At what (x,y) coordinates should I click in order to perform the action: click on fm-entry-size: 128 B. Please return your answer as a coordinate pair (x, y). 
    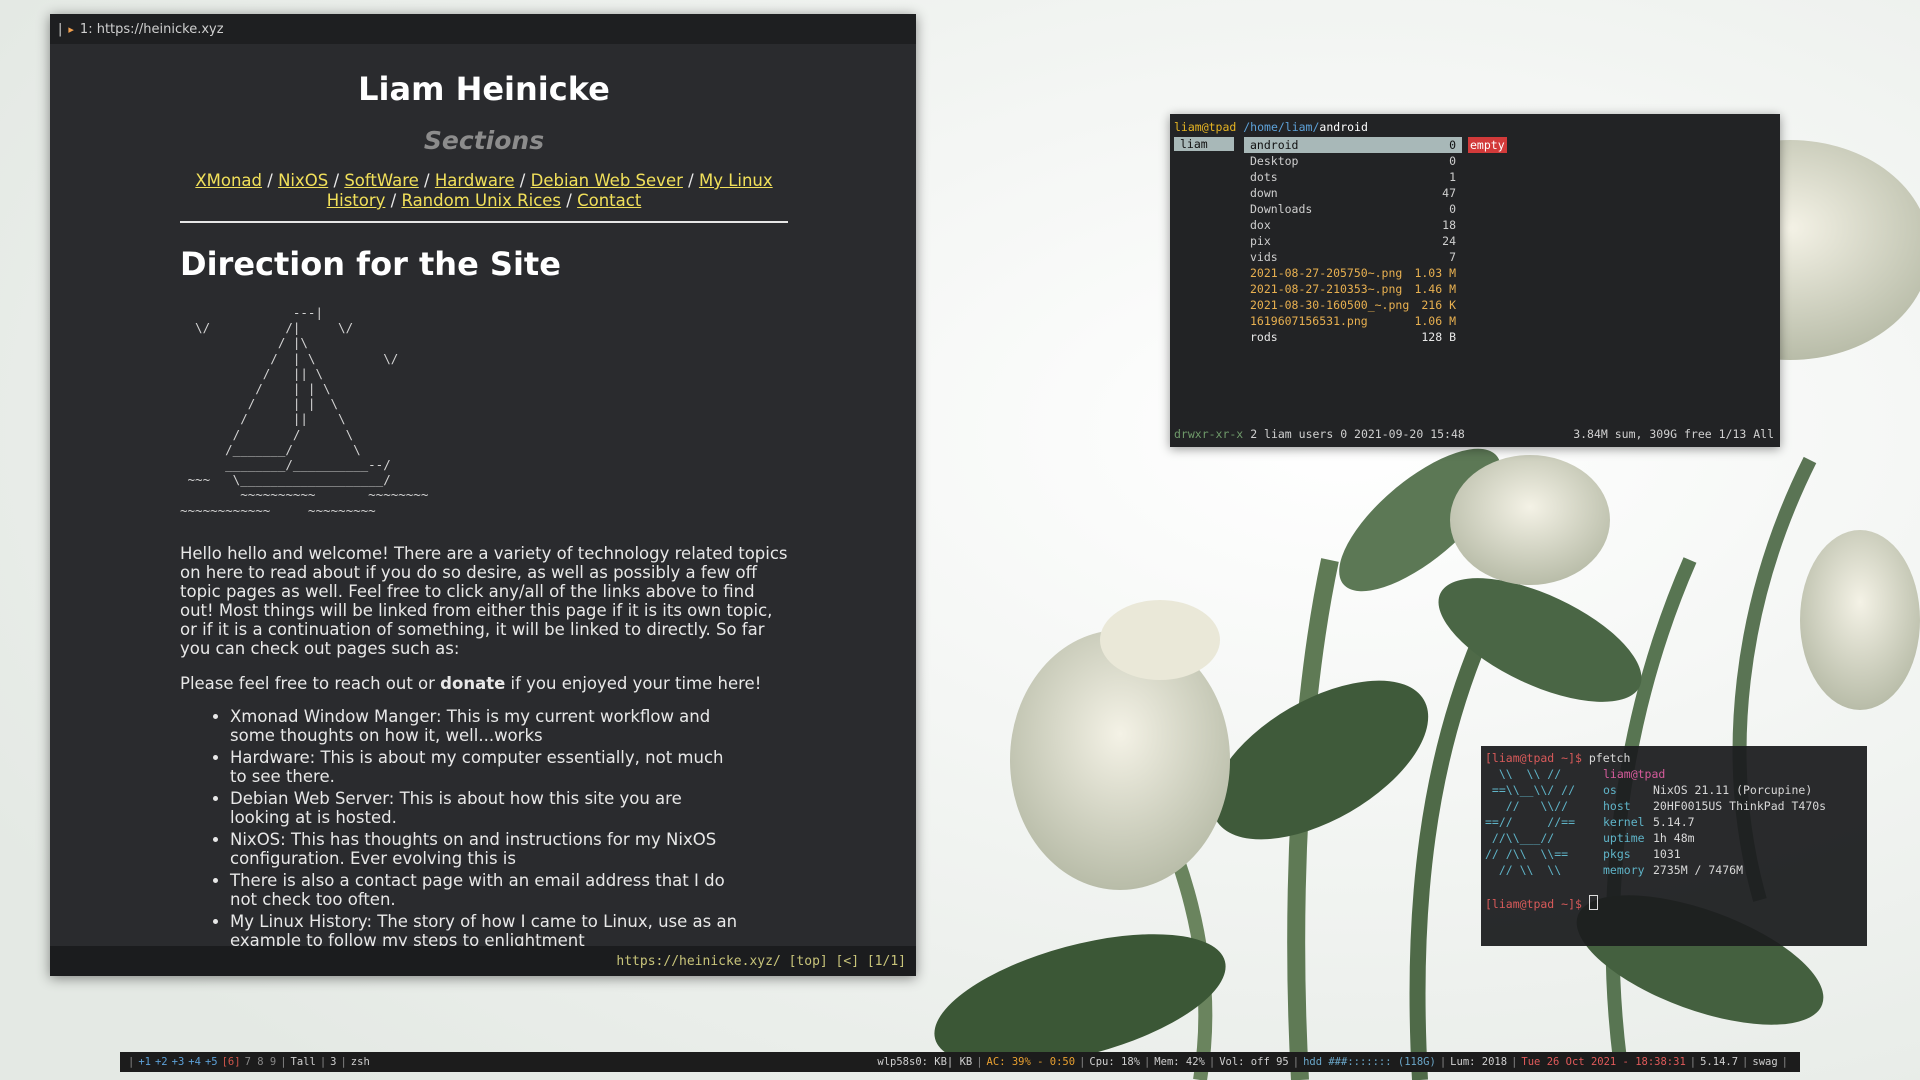
    Looking at the image, I should click on (1438, 337).